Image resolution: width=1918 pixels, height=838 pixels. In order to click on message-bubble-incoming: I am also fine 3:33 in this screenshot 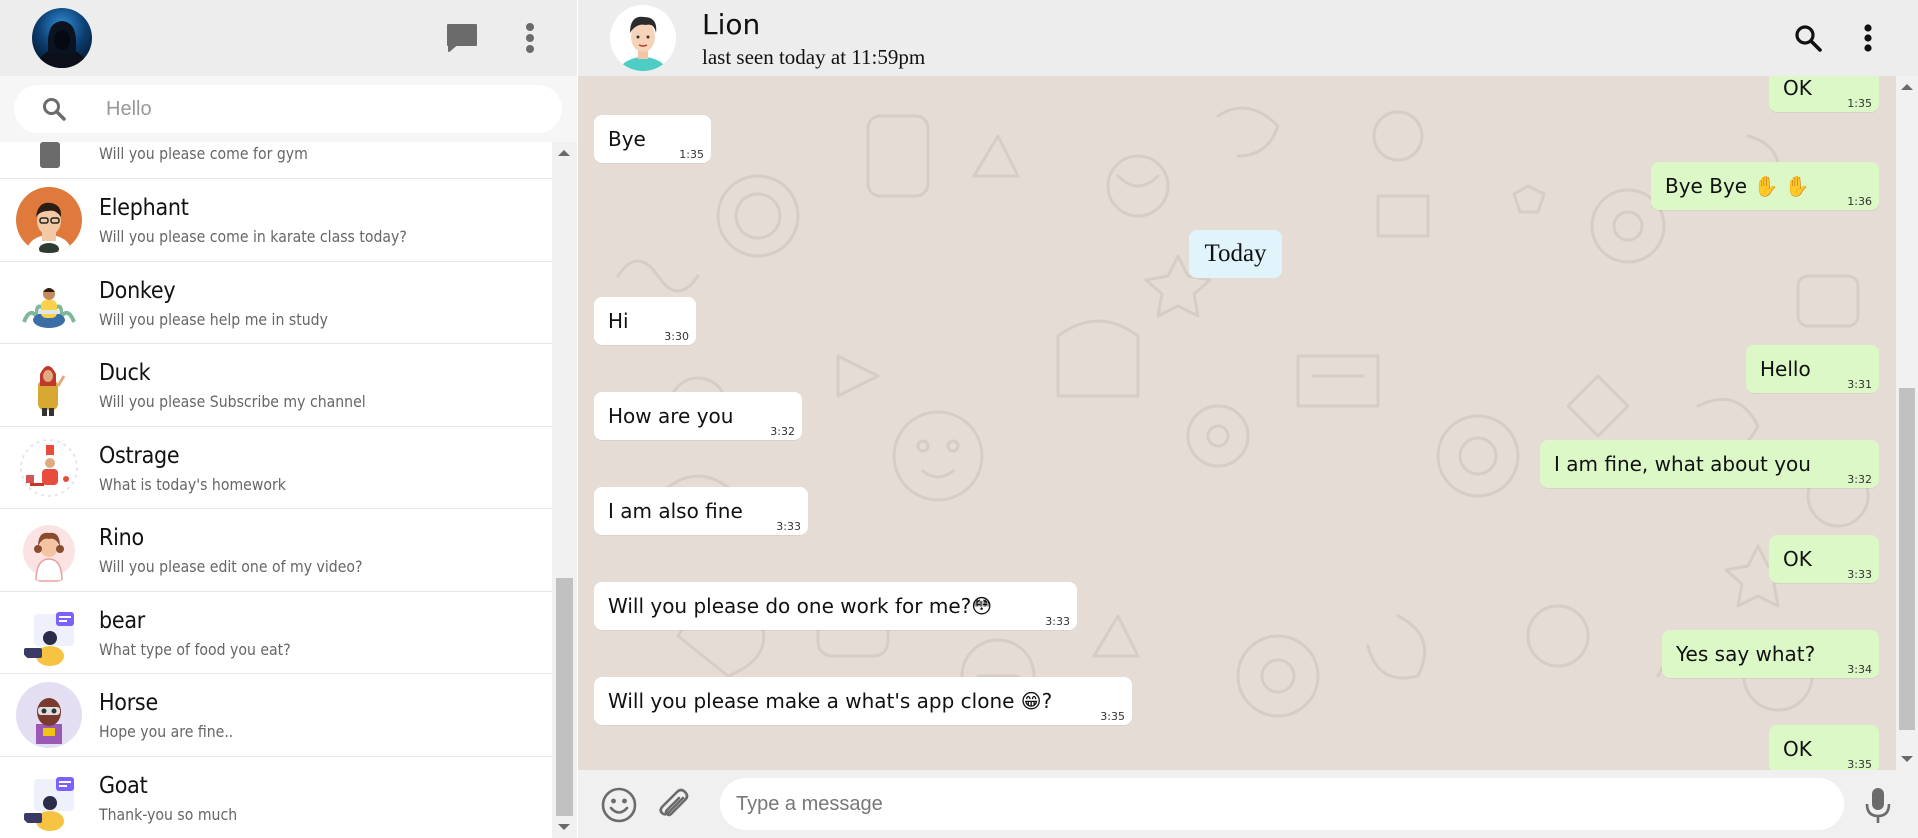, I will do `click(701, 511)`.